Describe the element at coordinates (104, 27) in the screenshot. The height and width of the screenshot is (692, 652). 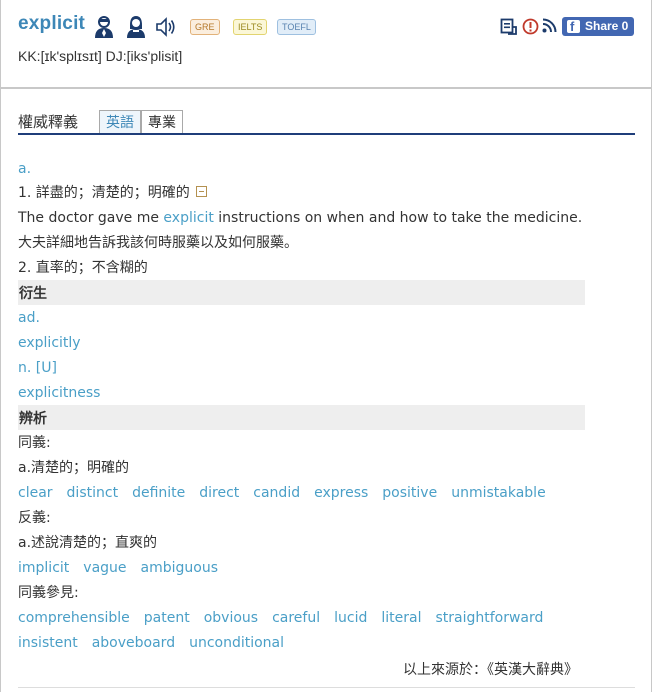
I see `male-speaker-icon` at that location.